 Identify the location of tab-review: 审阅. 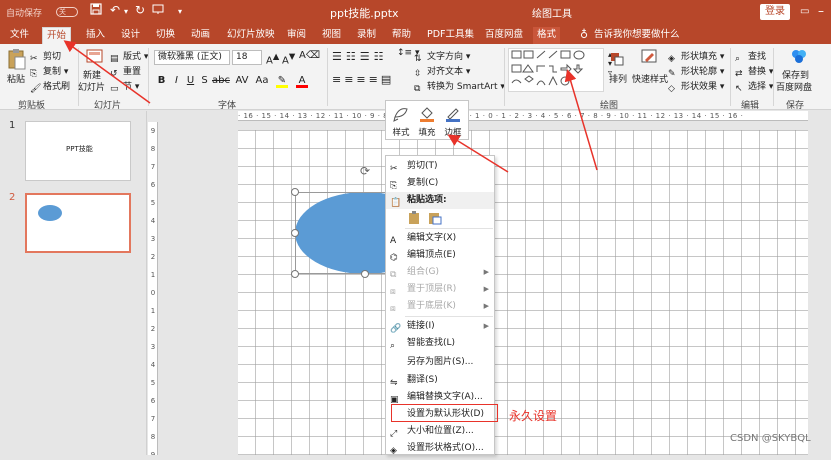
(296, 35).